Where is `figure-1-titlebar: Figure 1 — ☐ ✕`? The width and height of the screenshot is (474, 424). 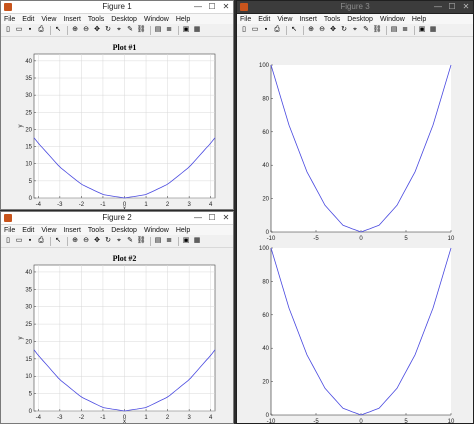 figure-1-titlebar: Figure 1 — ☐ ✕ is located at coordinates (117, 7).